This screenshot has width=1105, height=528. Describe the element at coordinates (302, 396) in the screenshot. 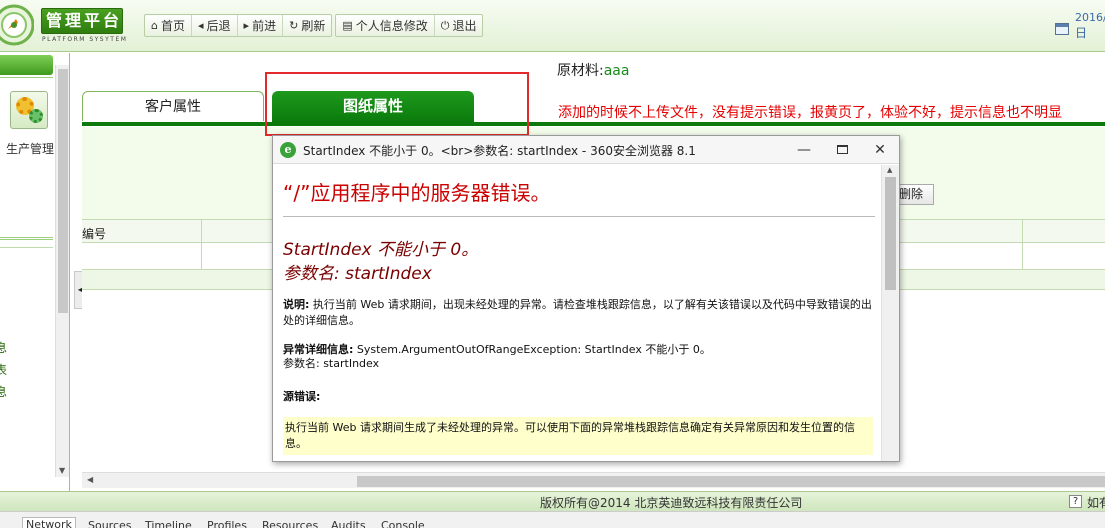

I see `source-error-label: 源错误:` at that location.